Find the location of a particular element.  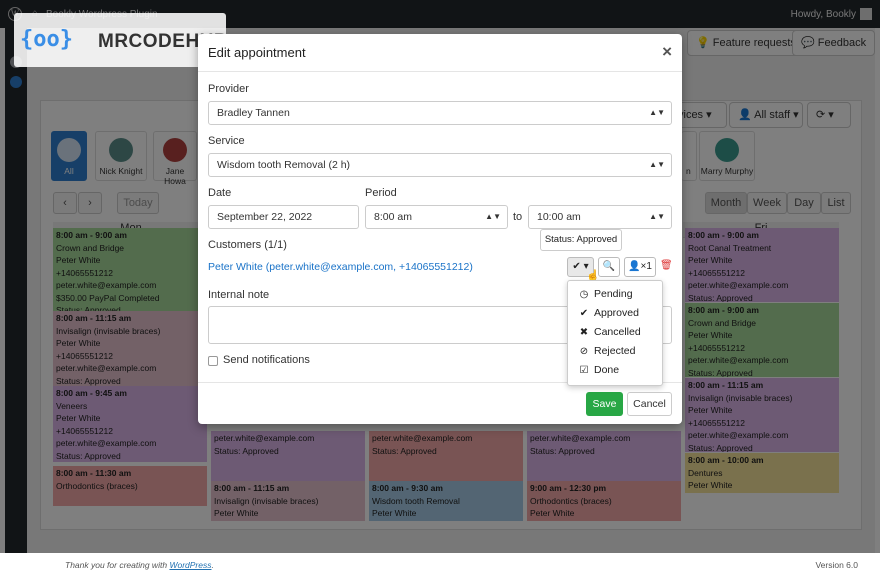

watermark-logo: {oo} MRCODEHUB is located at coordinates (121, 40).